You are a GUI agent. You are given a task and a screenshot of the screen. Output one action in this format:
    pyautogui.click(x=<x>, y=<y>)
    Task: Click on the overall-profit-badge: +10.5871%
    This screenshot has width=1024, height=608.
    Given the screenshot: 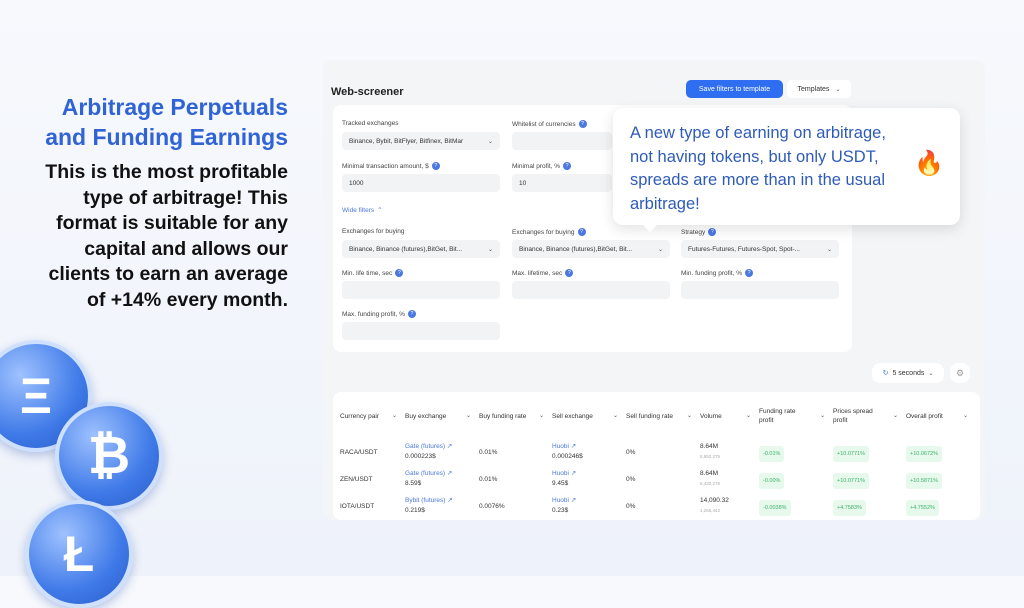 What is the action you would take?
    pyautogui.click(x=924, y=481)
    